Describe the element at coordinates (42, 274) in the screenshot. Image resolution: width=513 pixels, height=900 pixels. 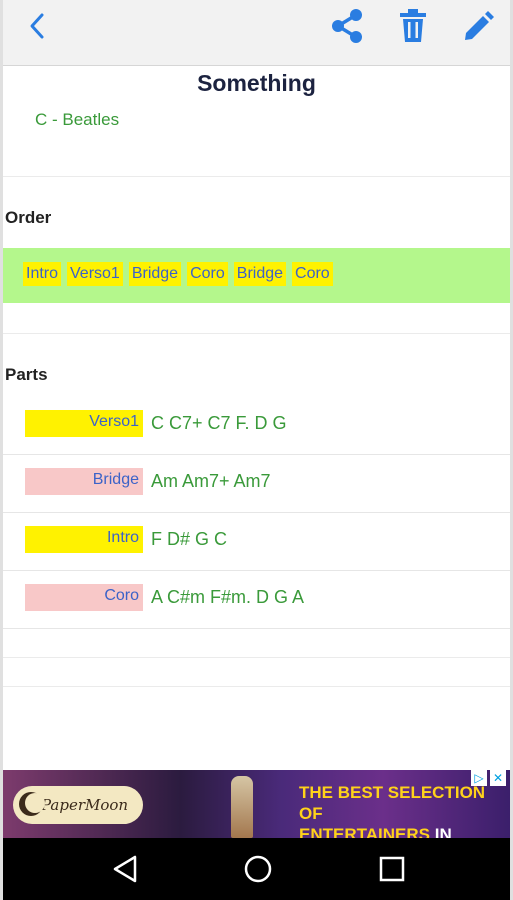
I see `order-chip-intro: Intro` at that location.